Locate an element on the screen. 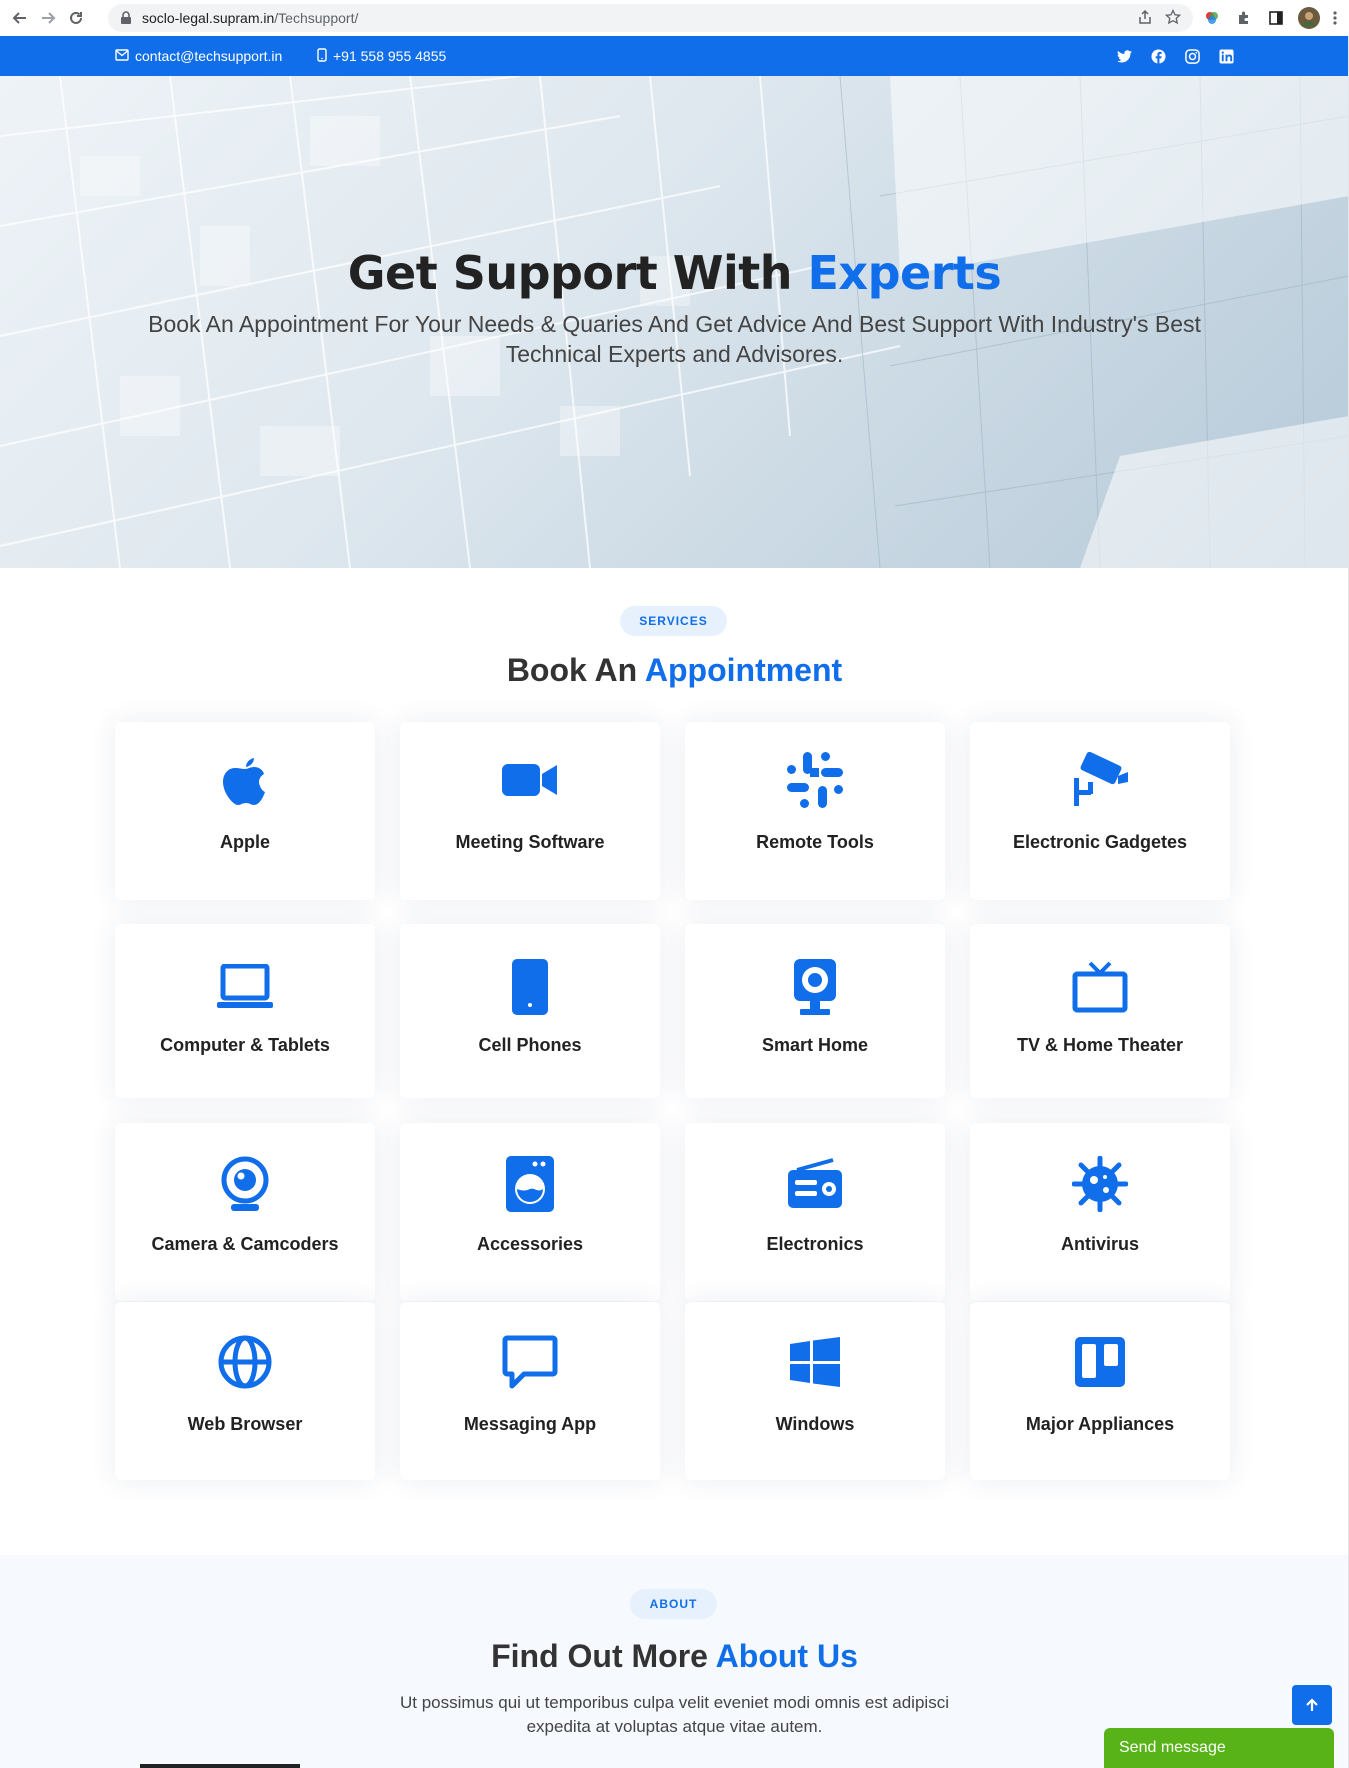  washing-machine-icon is located at coordinates (530, 1184).